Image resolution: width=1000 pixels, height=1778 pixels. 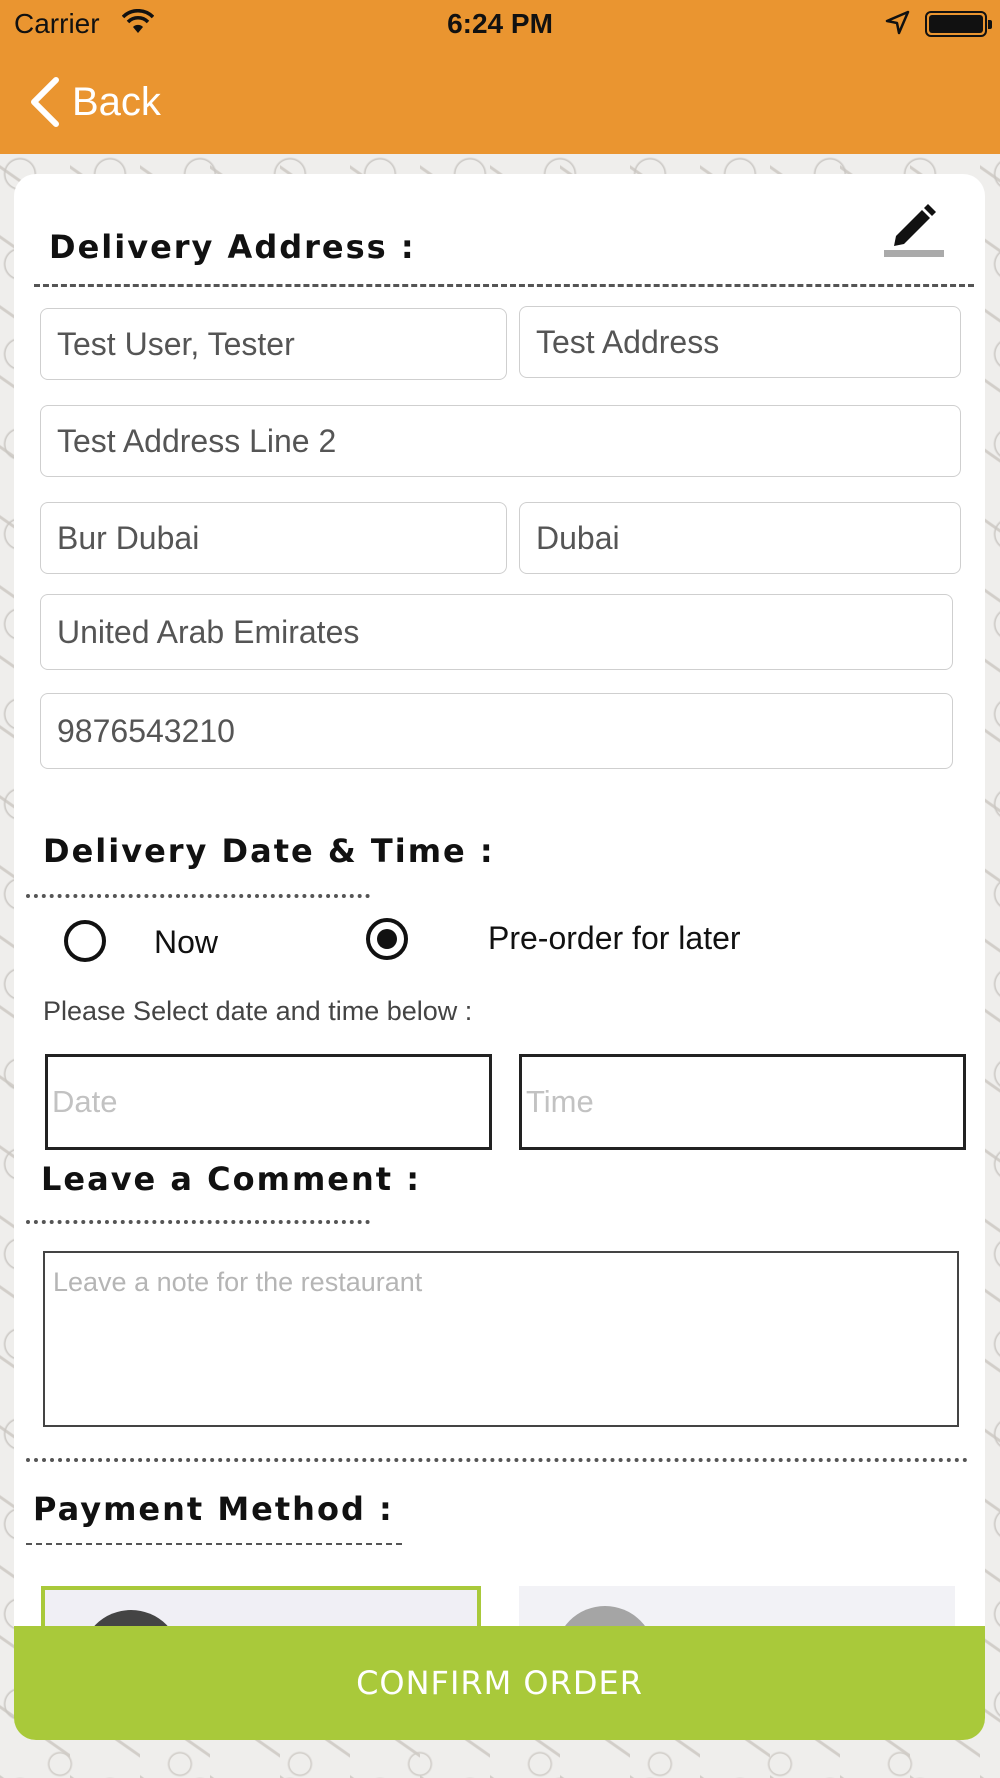 I want to click on back-button: Back, so click(x=94, y=102).